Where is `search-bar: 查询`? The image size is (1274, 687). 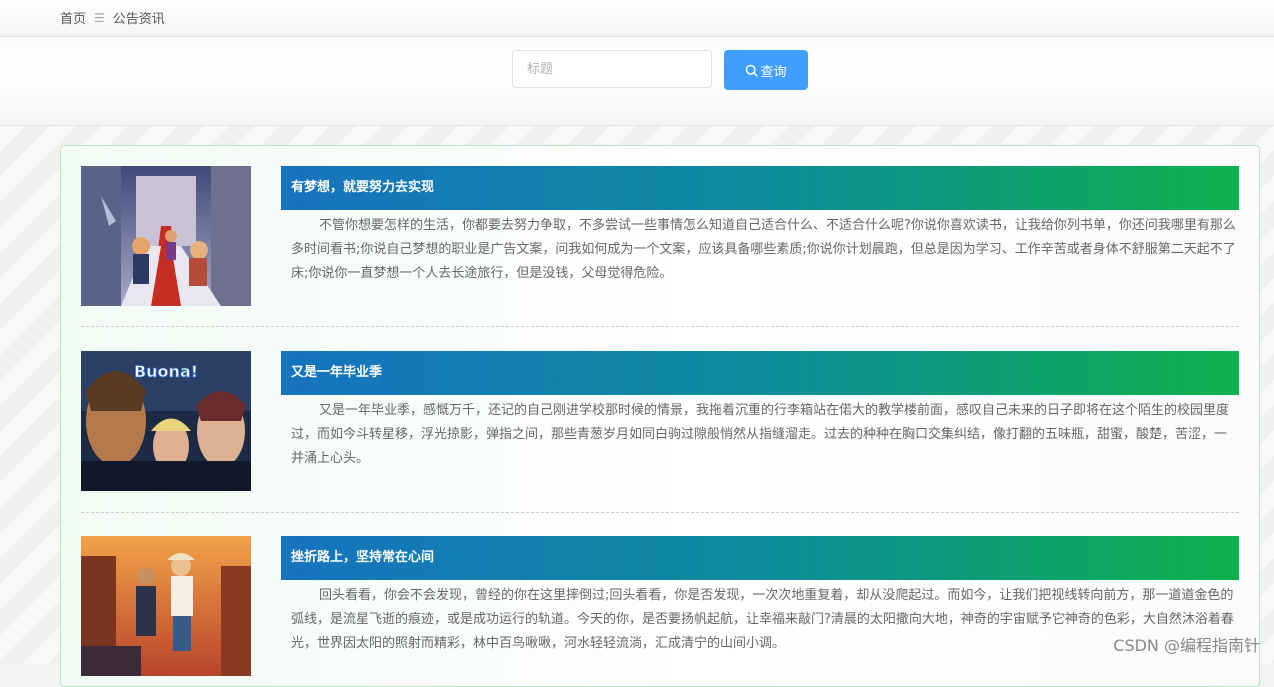 search-bar: 查询 is located at coordinates (637, 81).